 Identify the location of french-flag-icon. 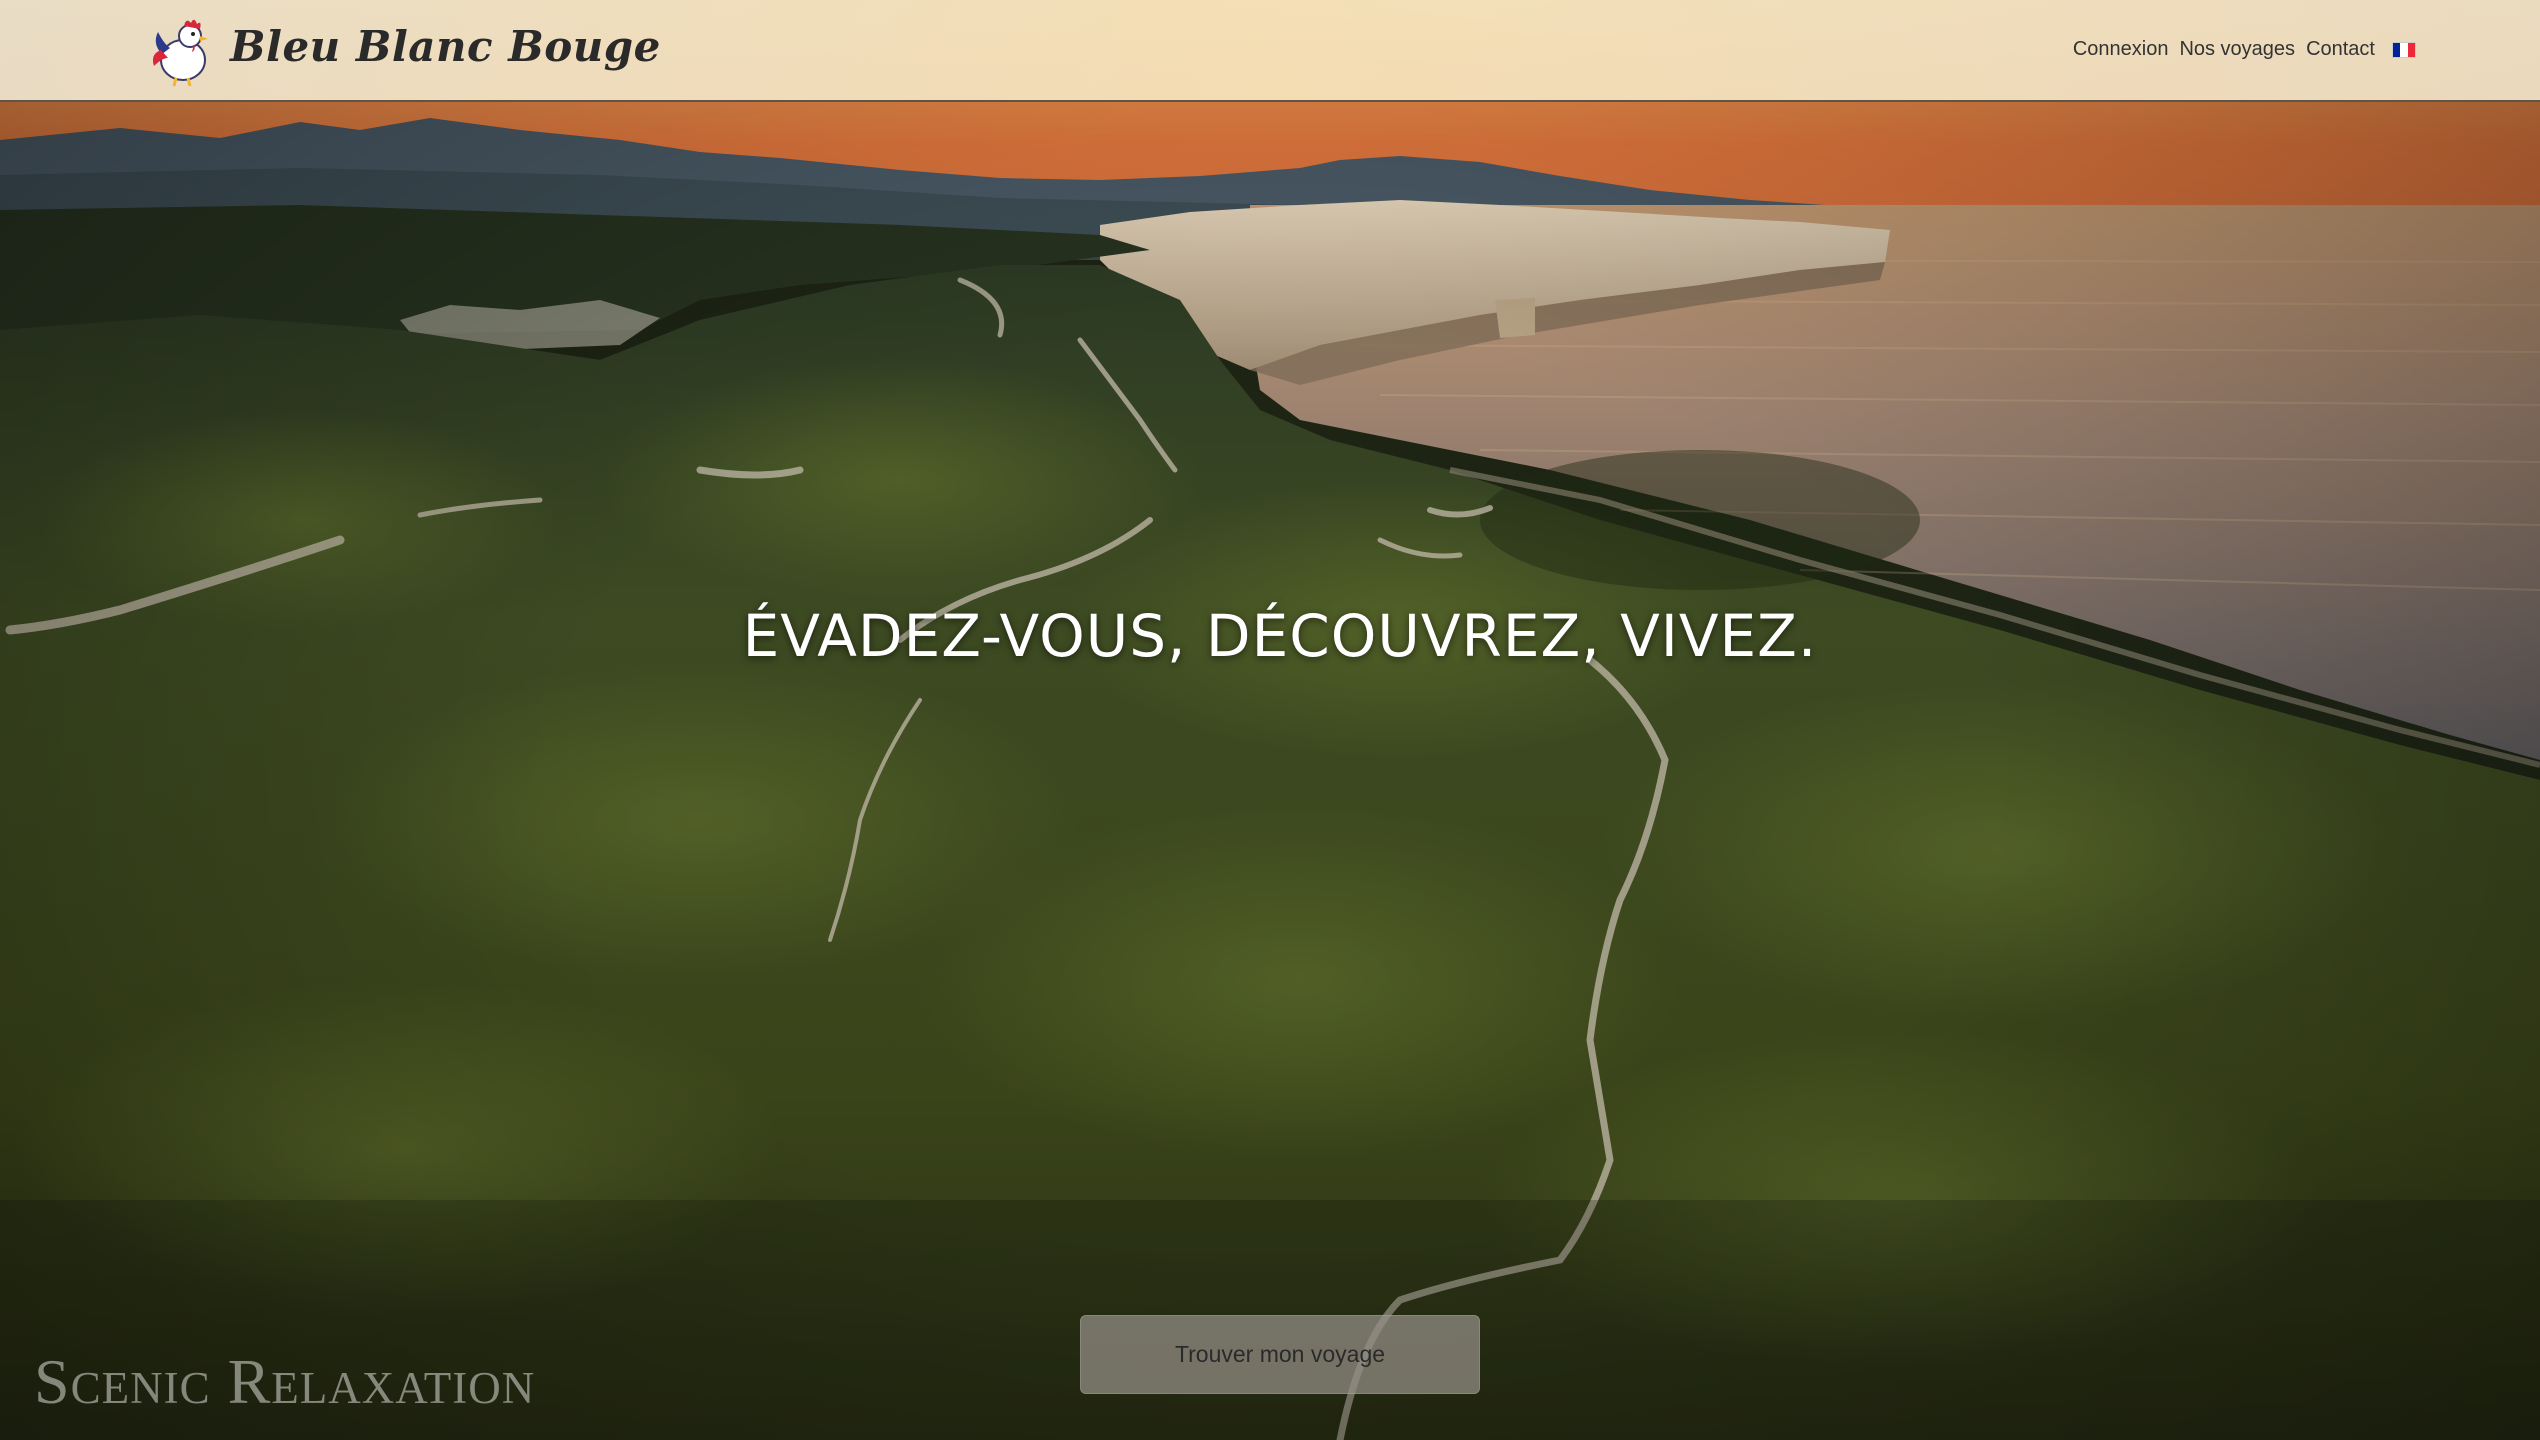
(2404, 49).